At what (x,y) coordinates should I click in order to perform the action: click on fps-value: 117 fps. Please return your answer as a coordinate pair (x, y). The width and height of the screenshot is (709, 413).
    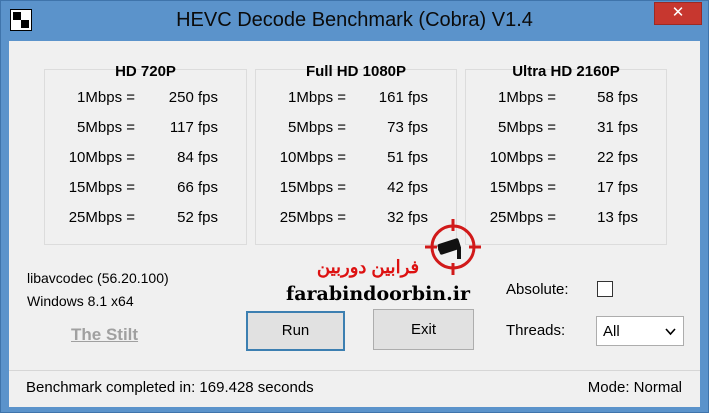
    Looking at the image, I should click on (193, 127).